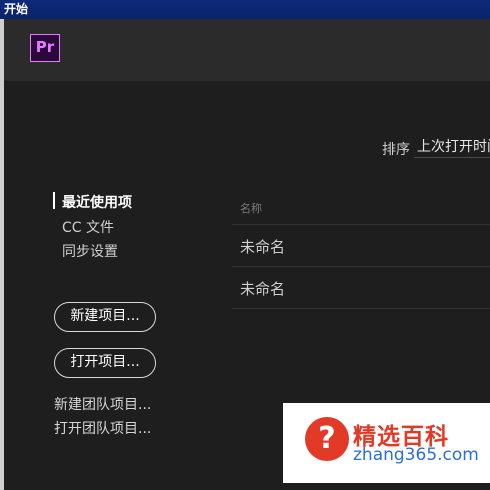 The height and width of the screenshot is (490, 490). I want to click on question-mark-icon: ?, so click(327, 439).